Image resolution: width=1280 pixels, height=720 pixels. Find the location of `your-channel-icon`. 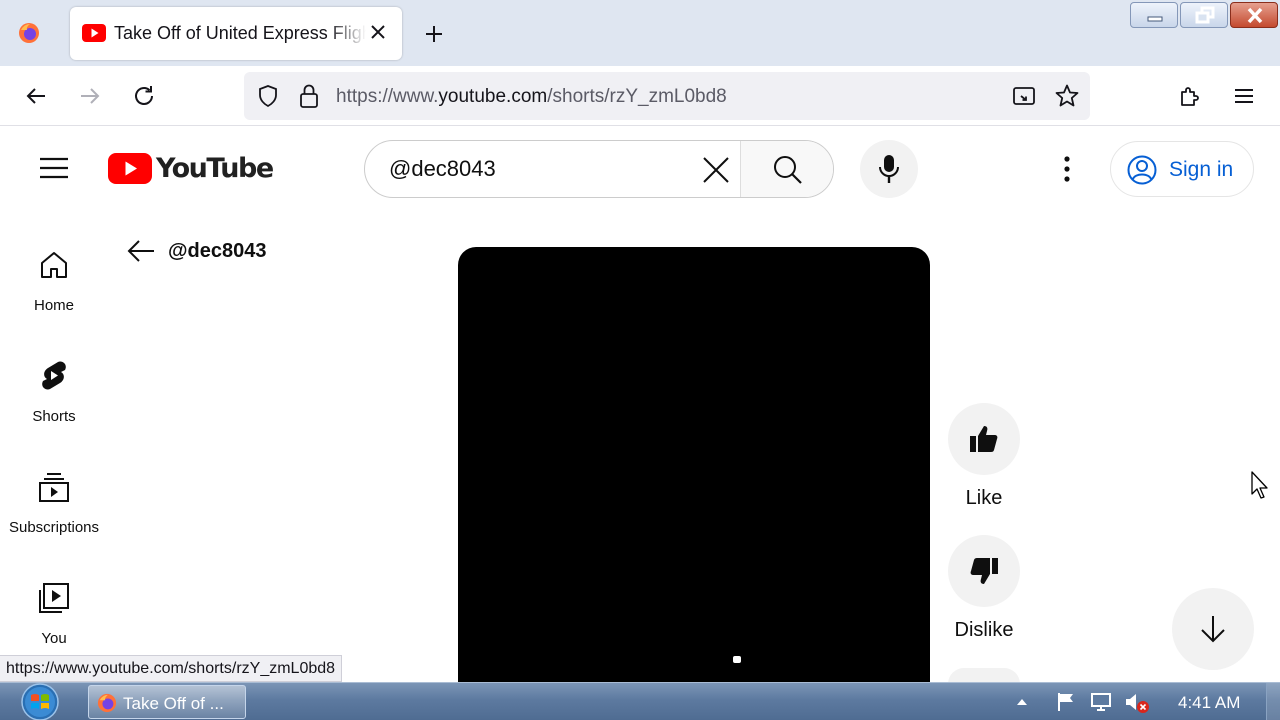

your-channel-icon is located at coordinates (54, 598).